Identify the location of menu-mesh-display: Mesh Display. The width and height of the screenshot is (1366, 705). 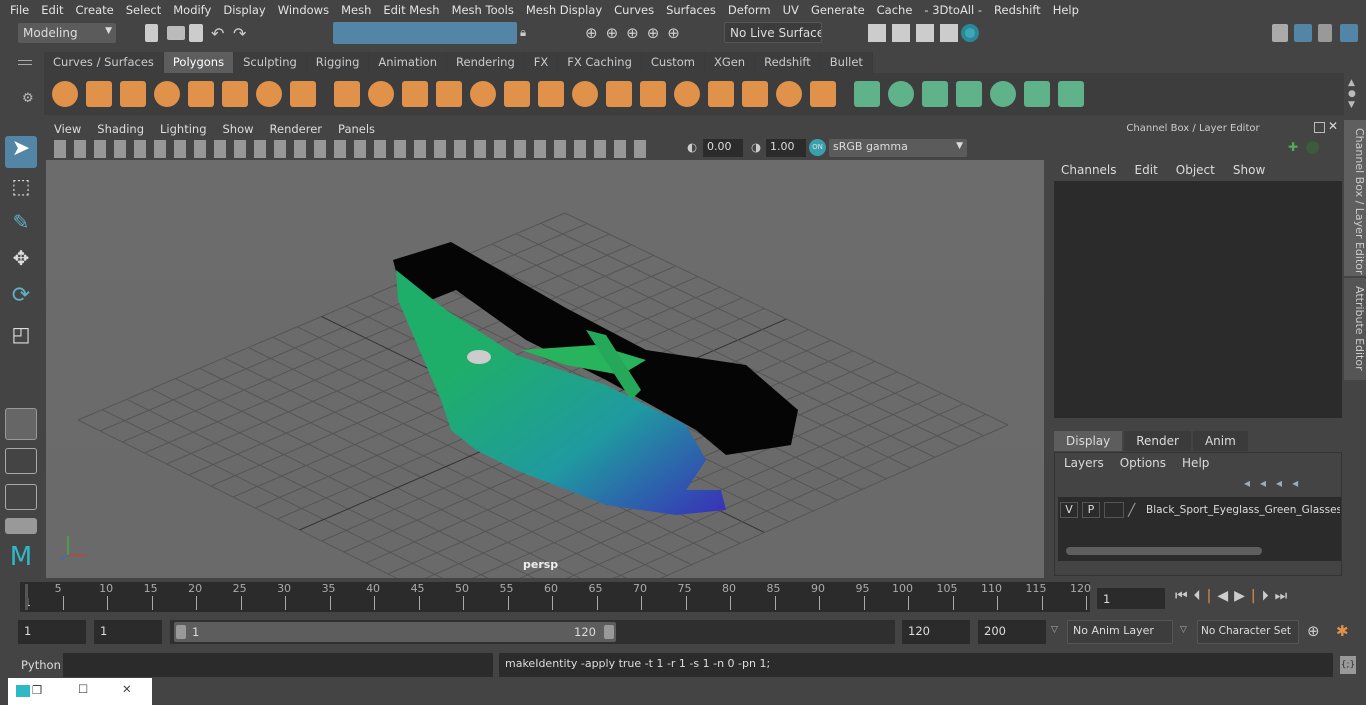
(564, 10).